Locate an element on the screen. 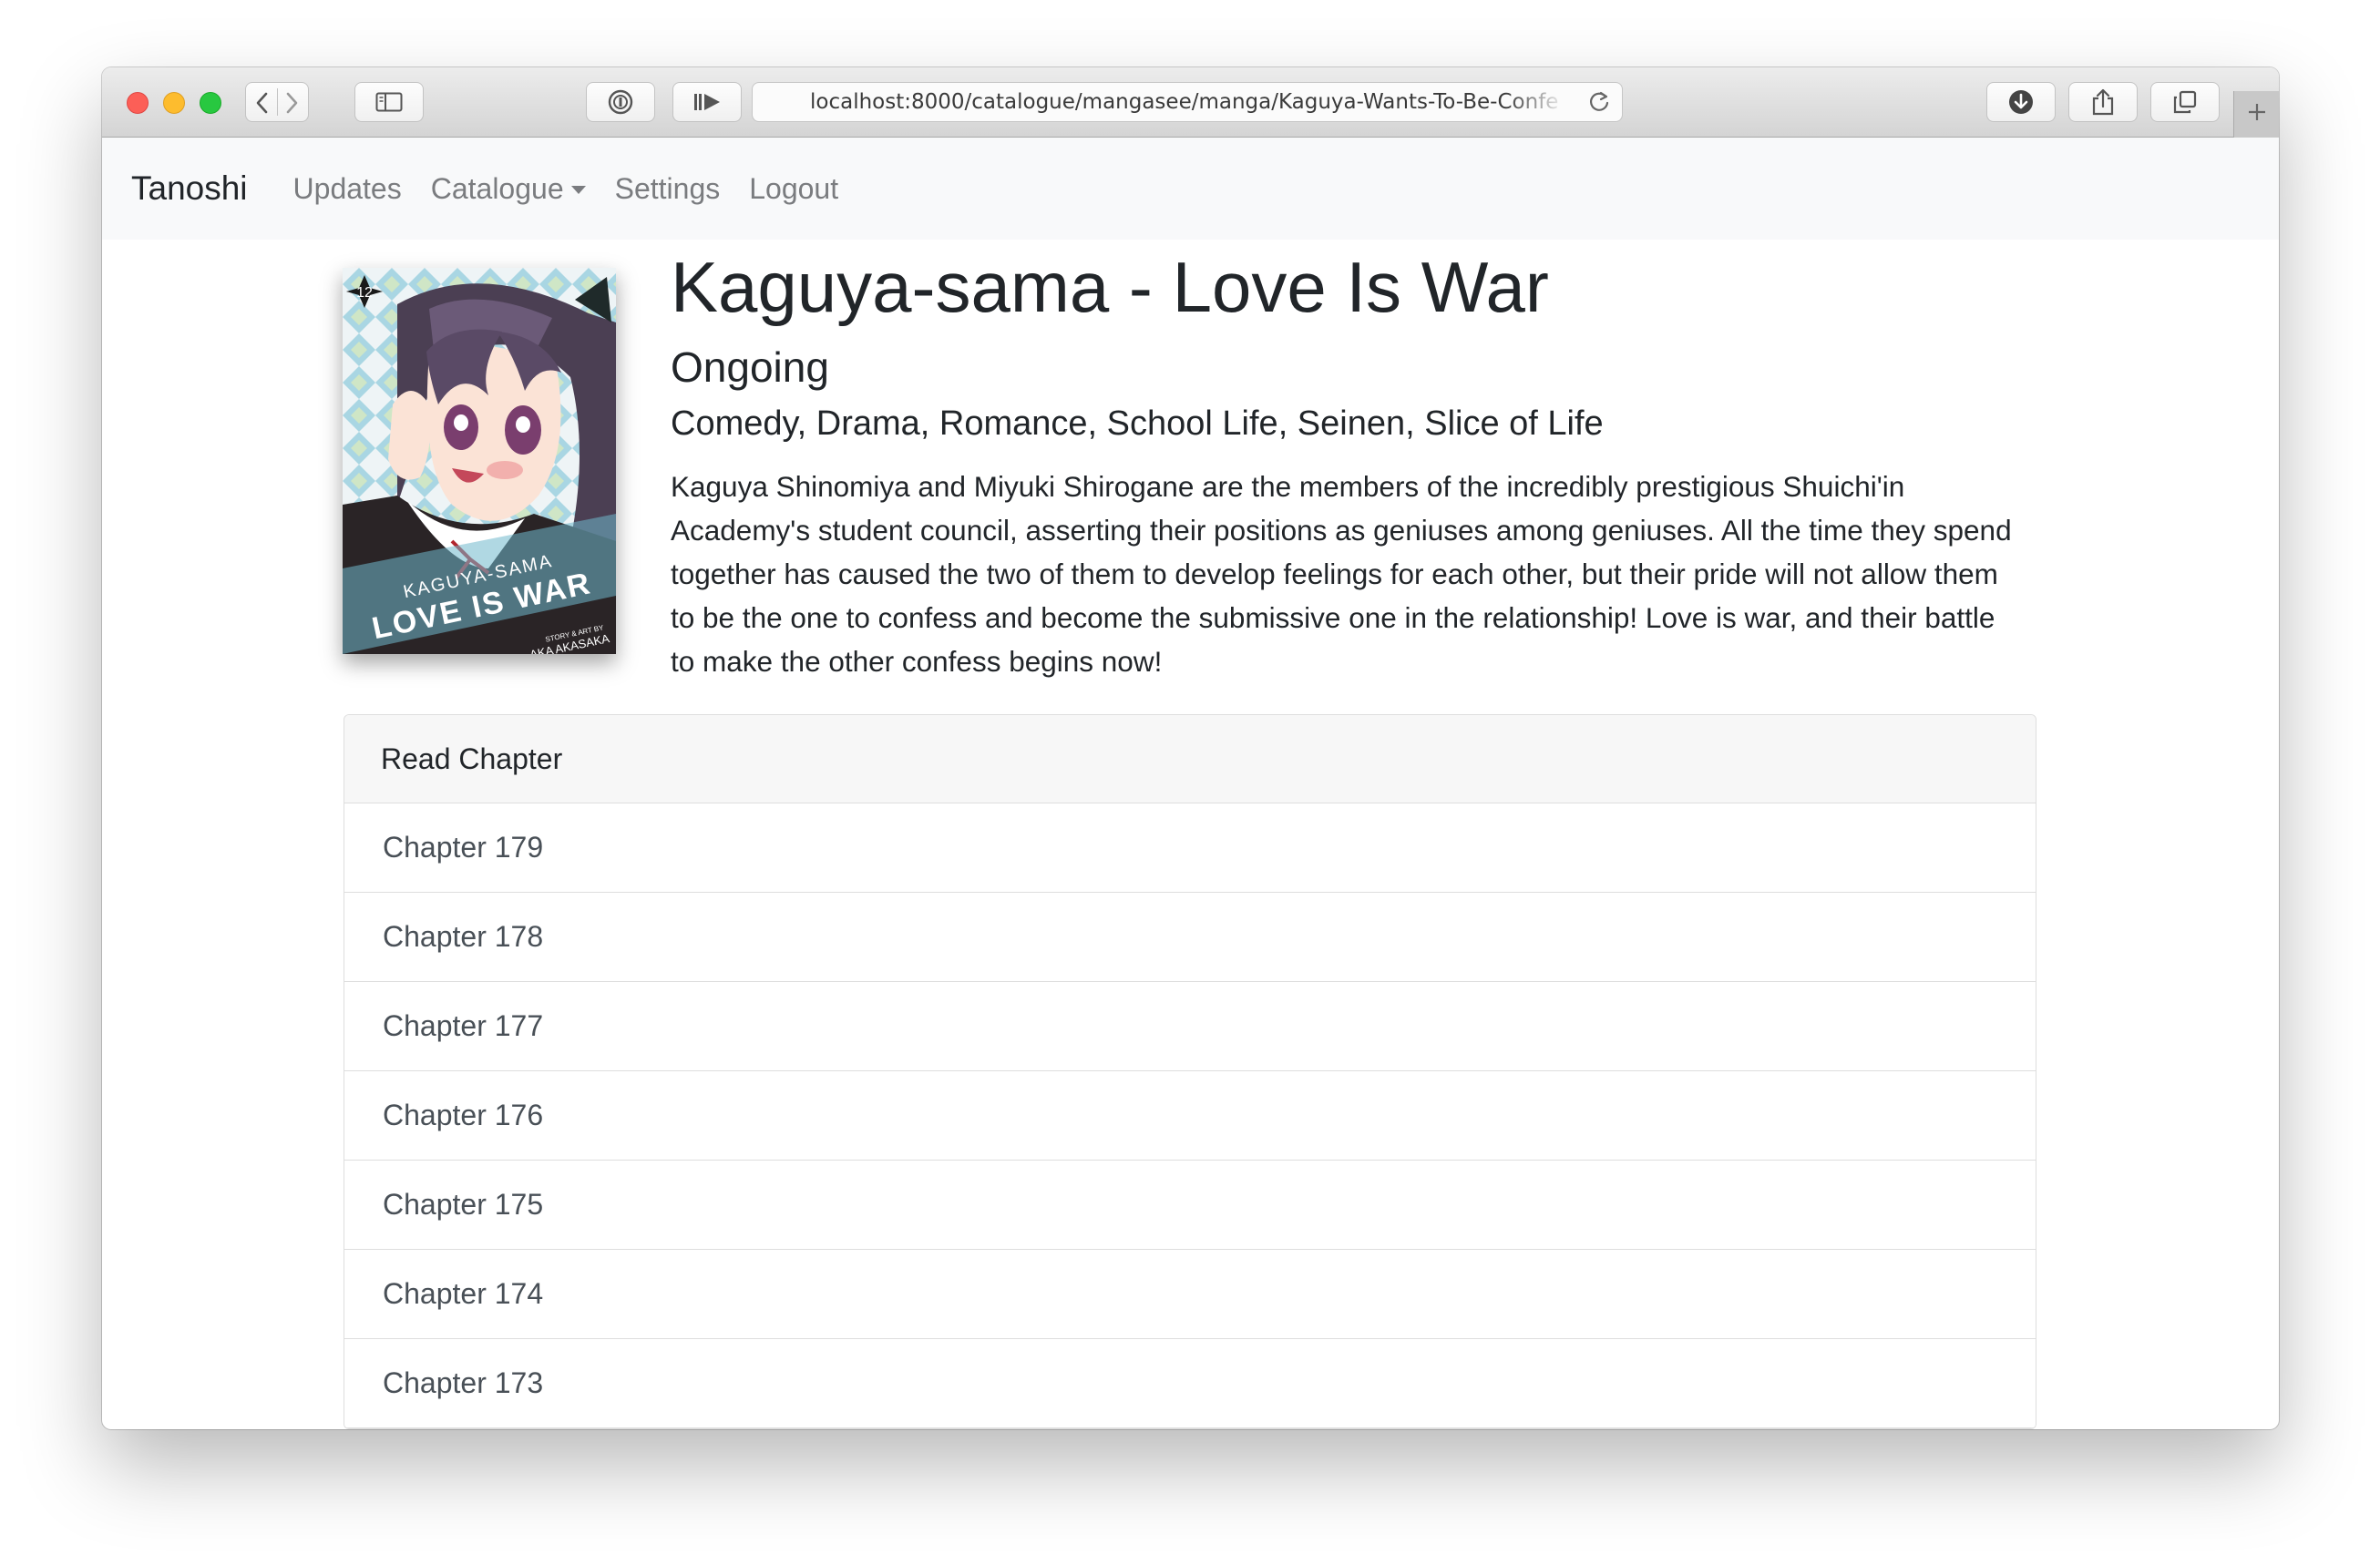  chapter-item: Chapter 173 is located at coordinates (1190, 1383).